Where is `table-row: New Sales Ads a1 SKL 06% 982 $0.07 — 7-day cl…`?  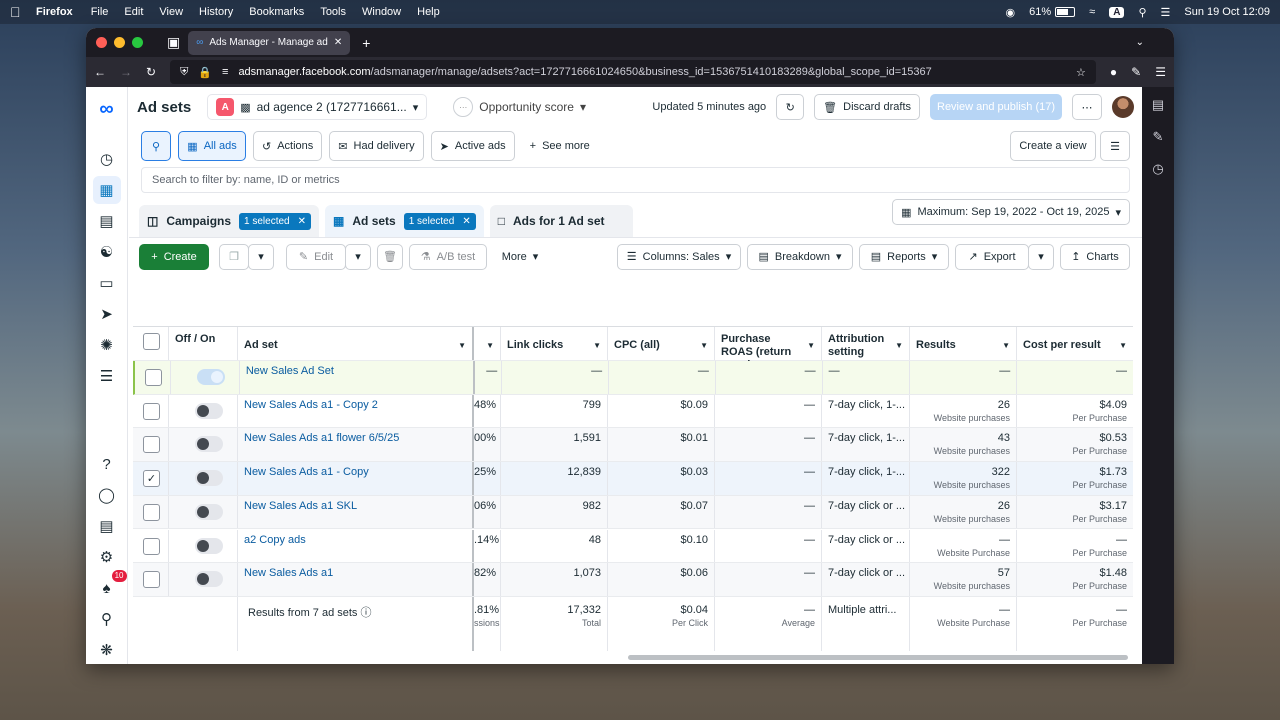 table-row: New Sales Ads a1 SKL 06% 982 $0.07 — 7-day cl… is located at coordinates (633, 512).